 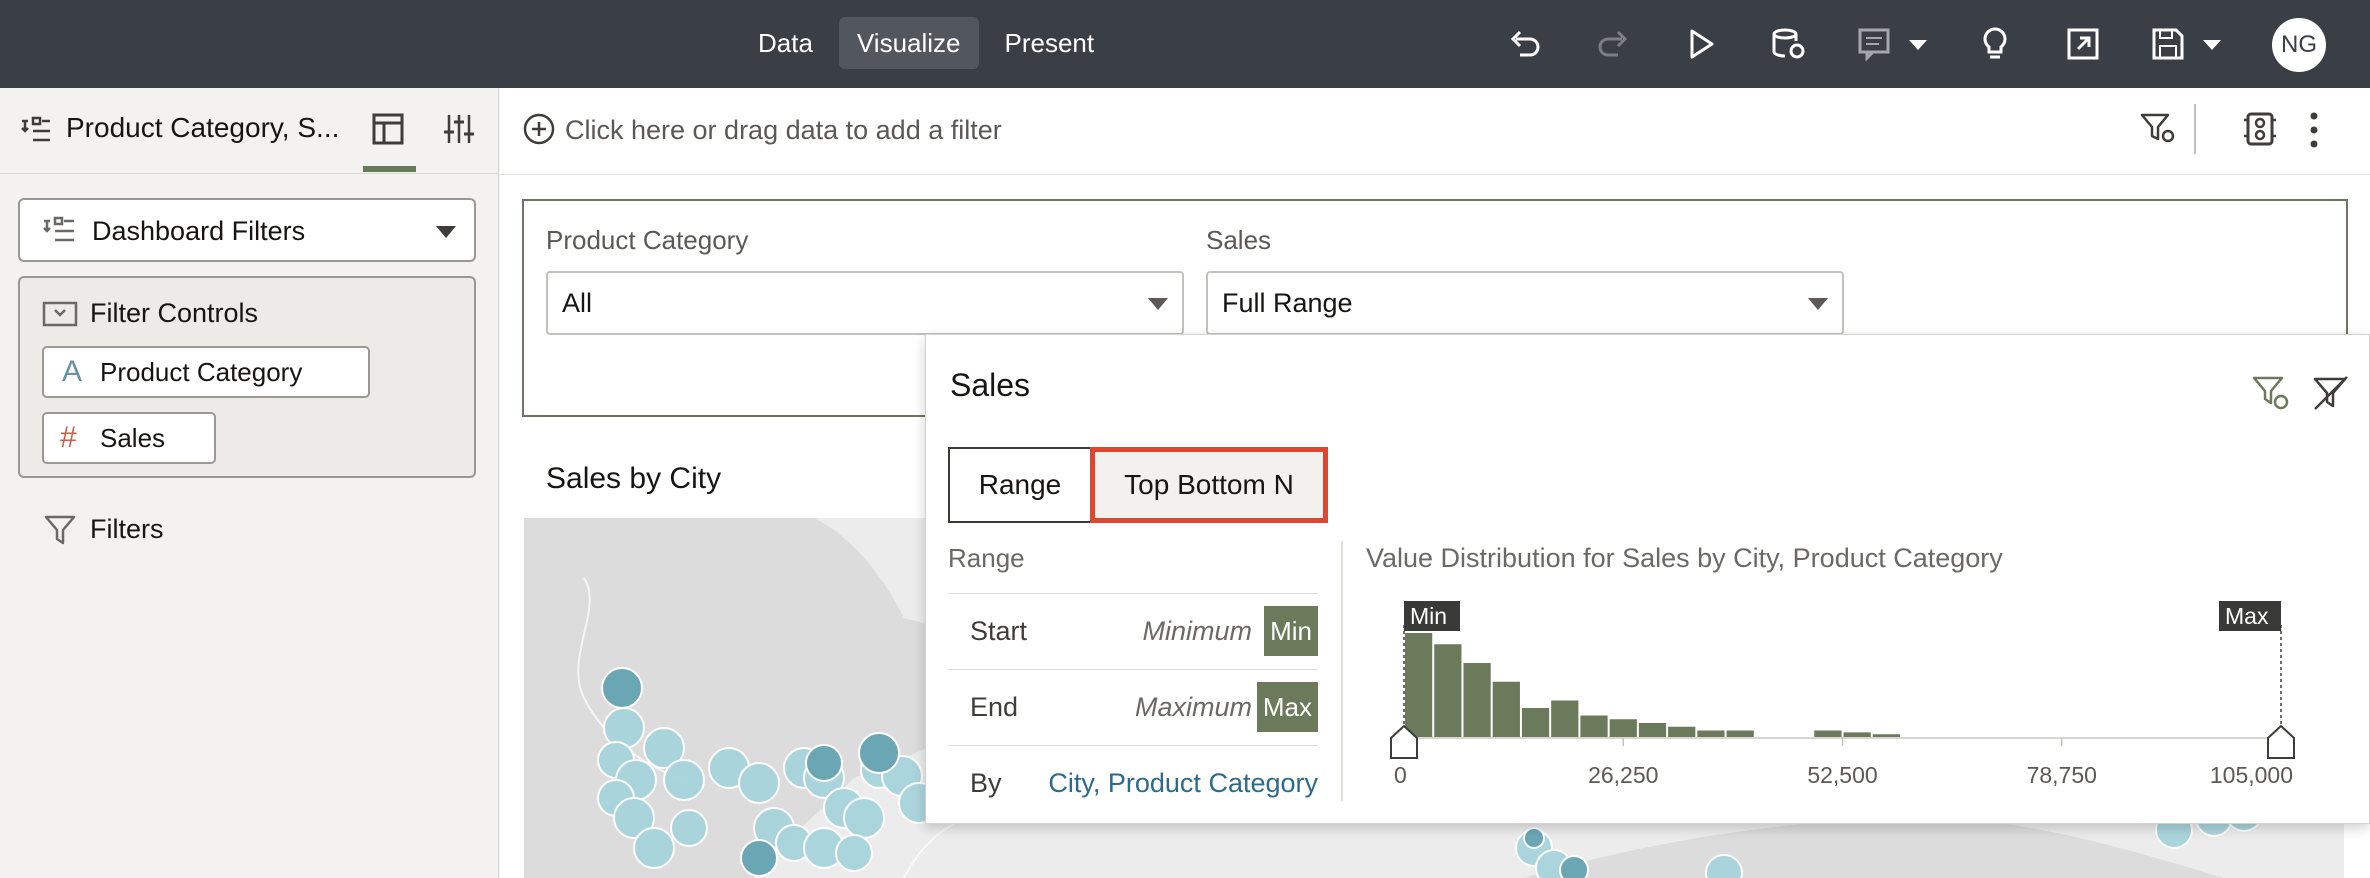 What do you see at coordinates (2083, 44) in the screenshot?
I see `export-icon` at bounding box center [2083, 44].